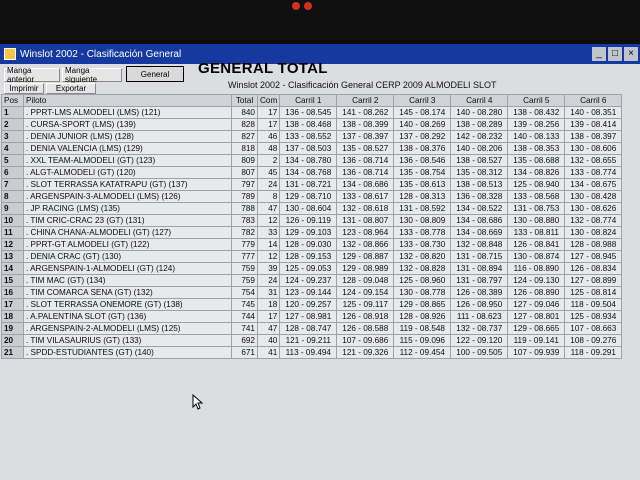  Describe the element at coordinates (127, 160) in the screenshot. I see `pilot-cell: . XXL TEAM-ALMODELI (GT) (123)` at that location.